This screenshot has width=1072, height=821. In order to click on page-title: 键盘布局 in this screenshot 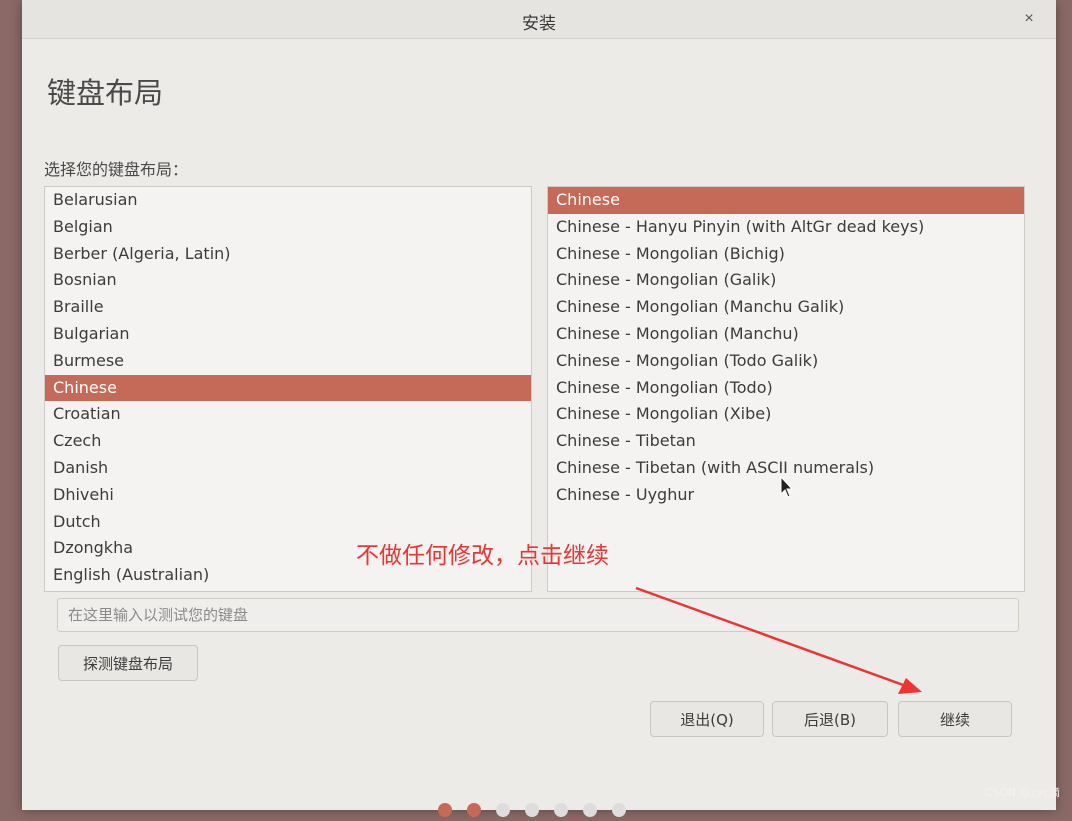, I will do `click(105, 93)`.